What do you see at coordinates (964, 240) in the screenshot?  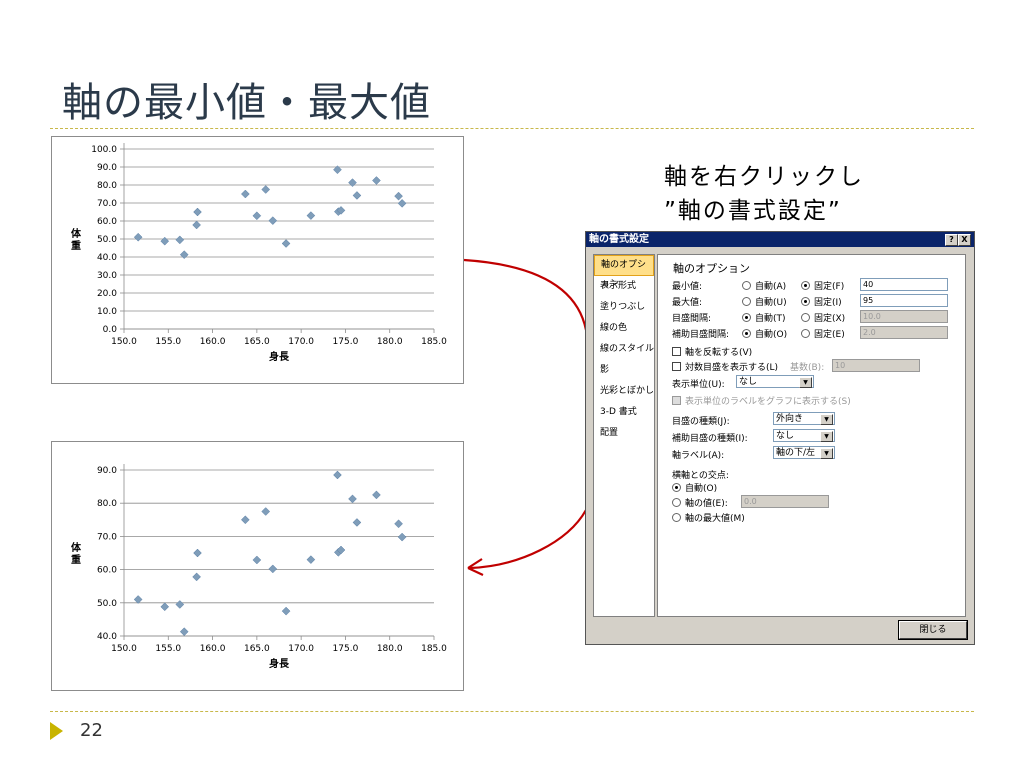 I see `close-x-button: X` at bounding box center [964, 240].